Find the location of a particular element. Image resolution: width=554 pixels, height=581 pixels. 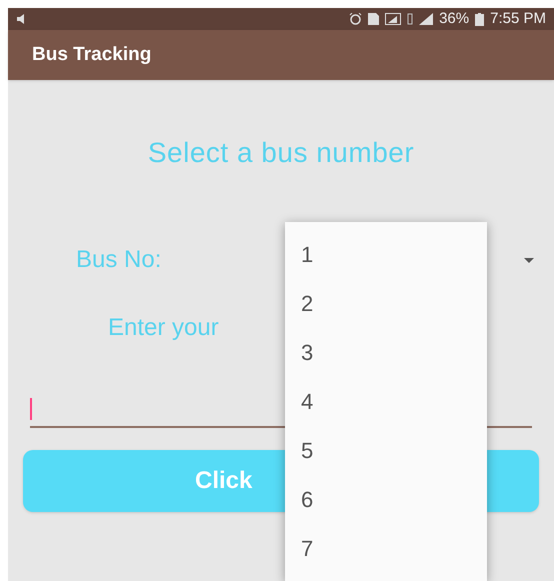

battery-percent: 36% is located at coordinates (454, 18).